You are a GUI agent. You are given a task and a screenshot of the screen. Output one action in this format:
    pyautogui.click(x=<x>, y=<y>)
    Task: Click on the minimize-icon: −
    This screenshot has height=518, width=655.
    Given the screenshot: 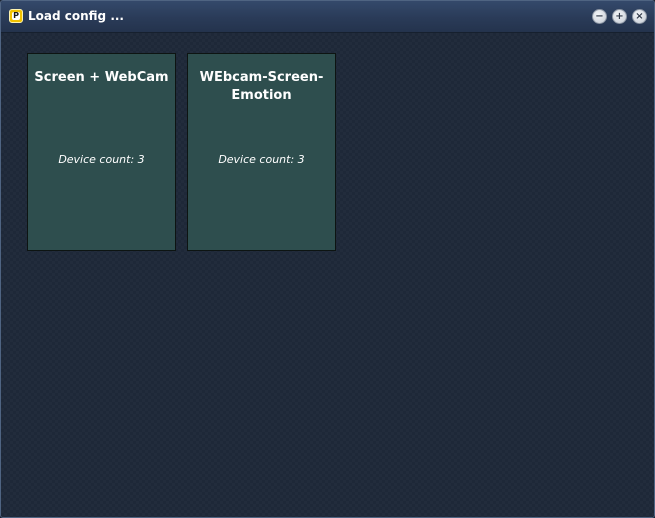 What is the action you would take?
    pyautogui.click(x=599, y=16)
    